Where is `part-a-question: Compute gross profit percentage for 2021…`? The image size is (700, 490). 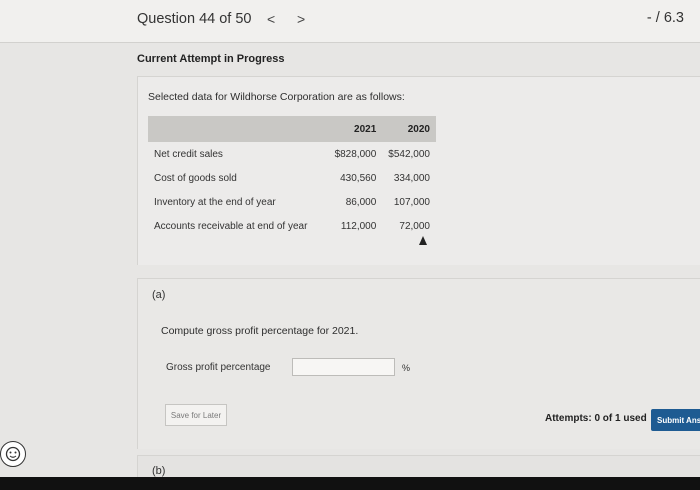 part-a-question: Compute gross profit percentage for 2021… is located at coordinates (260, 331).